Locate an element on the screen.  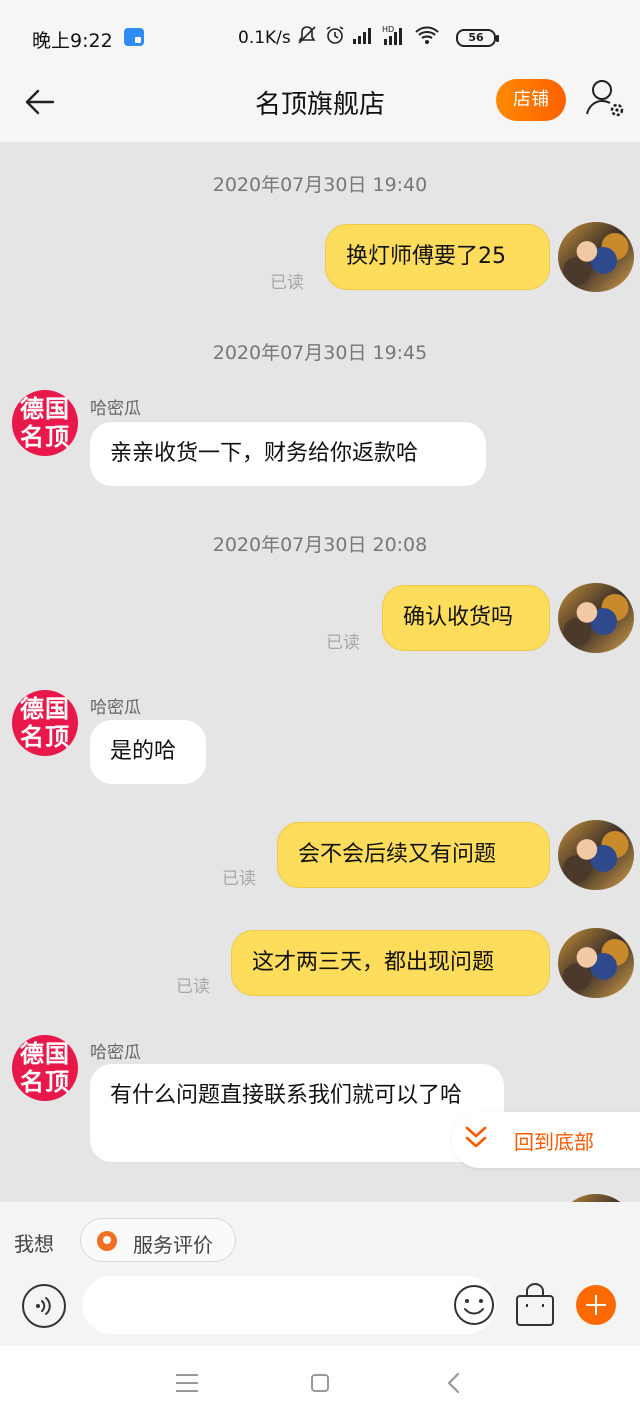
nav-home-icon is located at coordinates (320, 1383).